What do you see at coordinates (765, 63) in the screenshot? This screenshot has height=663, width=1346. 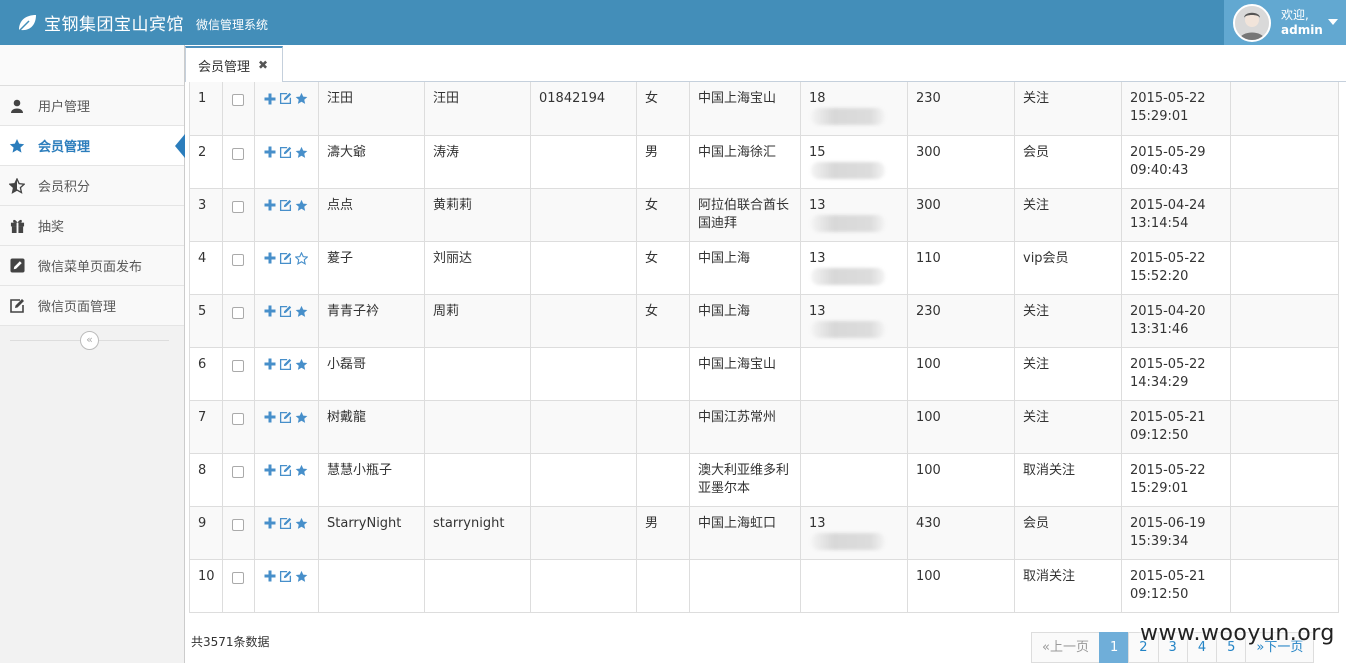 I see `tab-bar: 会员管理 ✖` at bounding box center [765, 63].